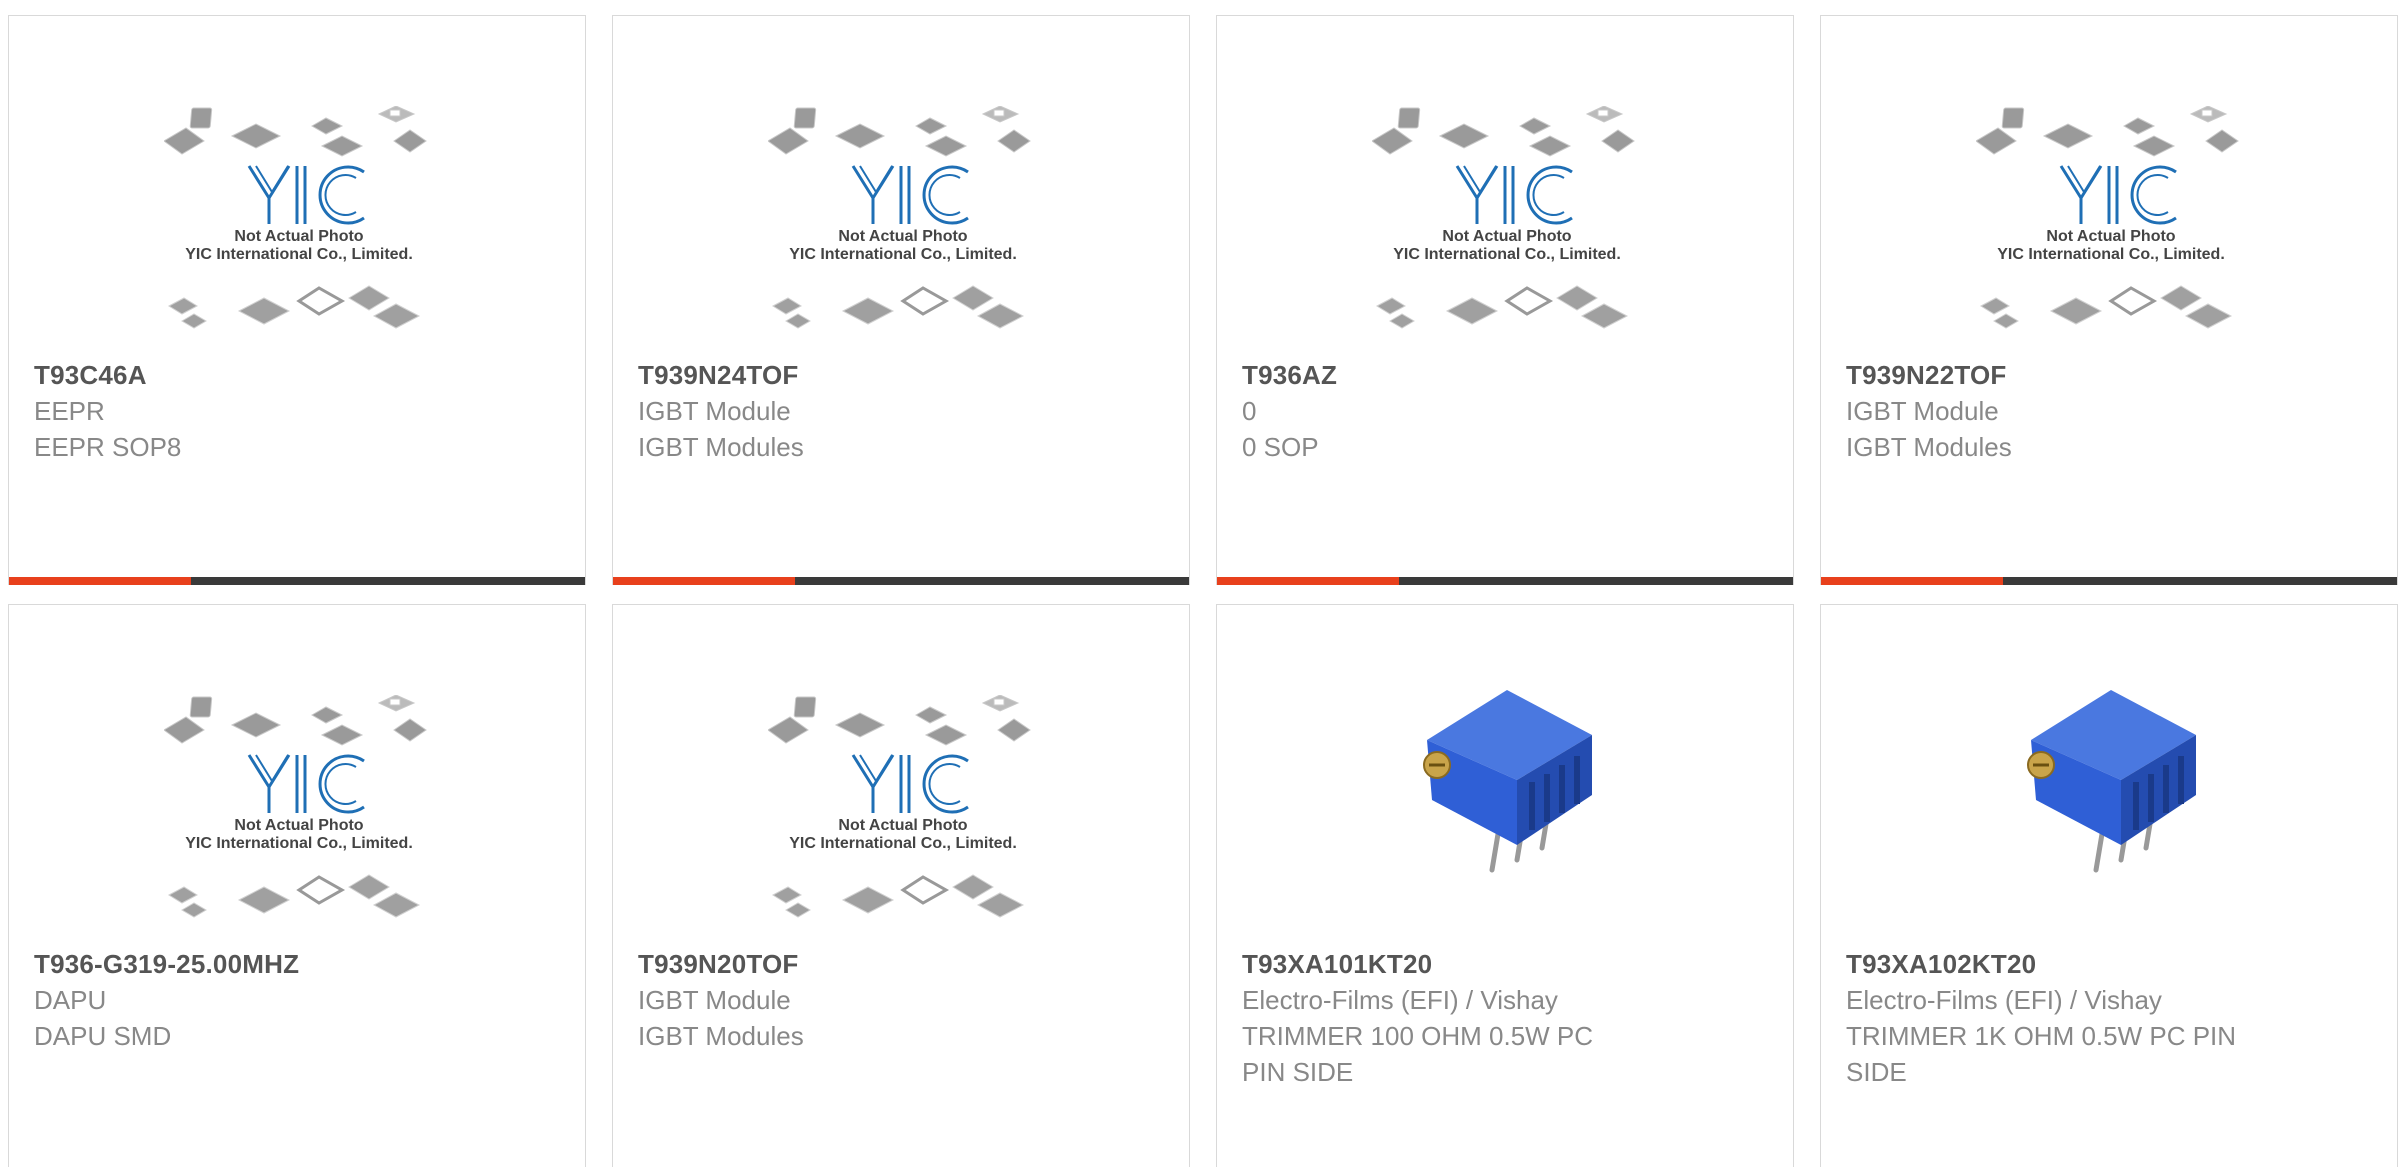 Image resolution: width=2400 pixels, height=1167 pixels. I want to click on description-continued: SIDE, so click(1876, 1072).